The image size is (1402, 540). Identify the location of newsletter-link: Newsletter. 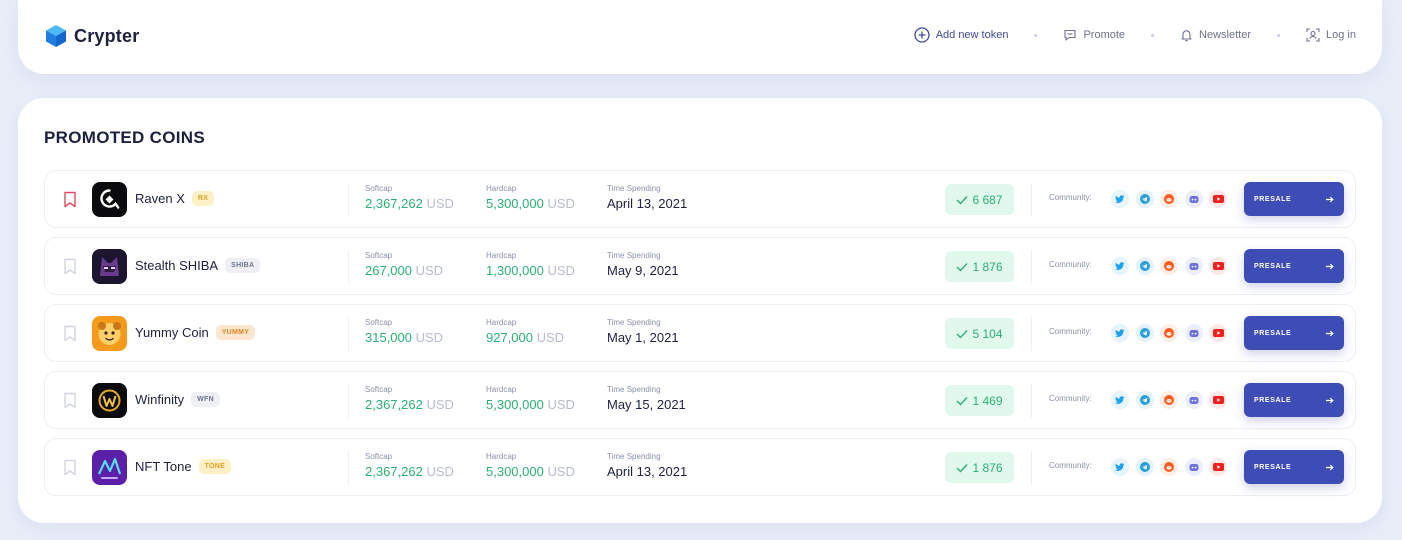
(1215, 35).